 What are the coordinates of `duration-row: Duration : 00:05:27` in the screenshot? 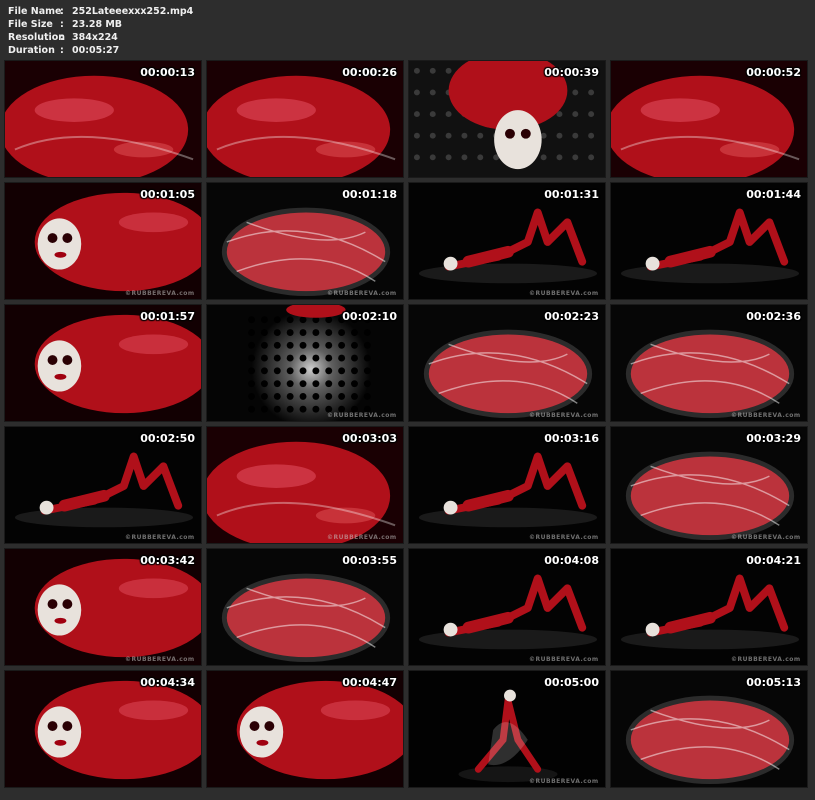 It's located at (100, 50).